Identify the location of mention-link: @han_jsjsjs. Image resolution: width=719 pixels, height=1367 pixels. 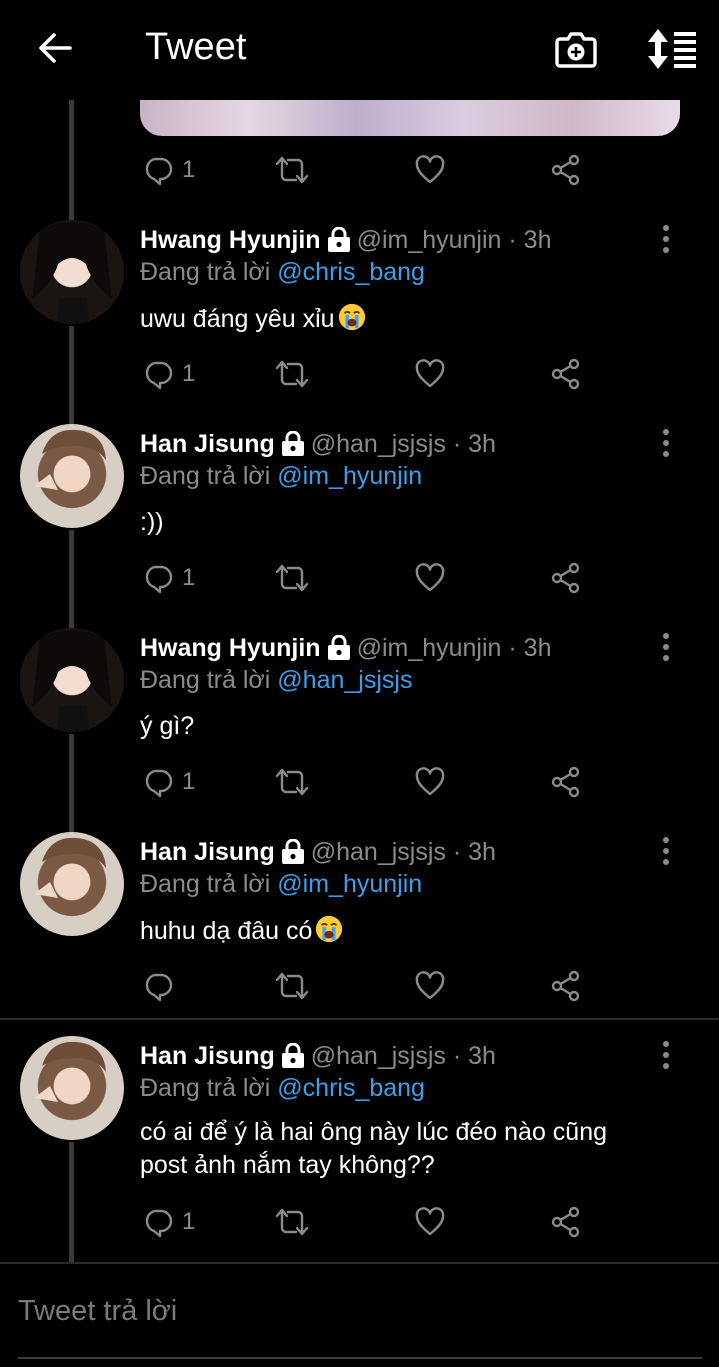
(344, 680).